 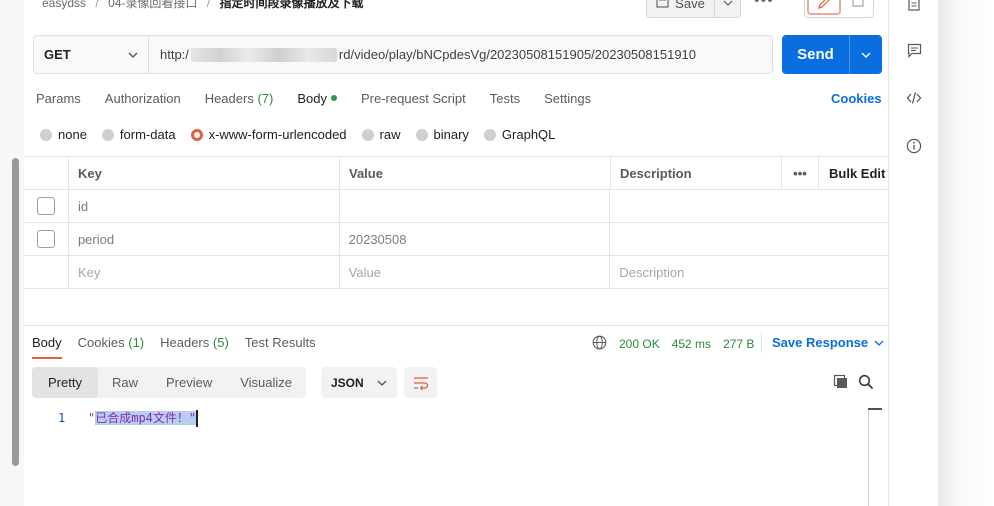 What do you see at coordinates (58, 101) in the screenshot?
I see `tab-params: Params` at bounding box center [58, 101].